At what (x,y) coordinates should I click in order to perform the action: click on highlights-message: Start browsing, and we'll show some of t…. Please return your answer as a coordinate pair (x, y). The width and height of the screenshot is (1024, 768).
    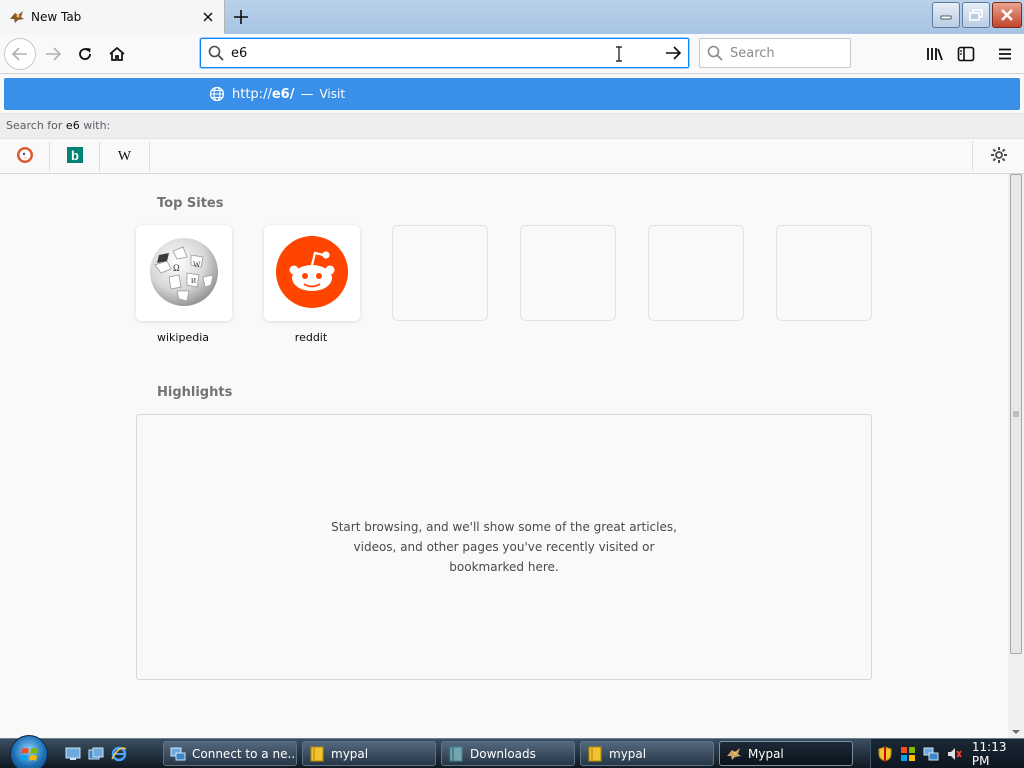
    Looking at the image, I should click on (504, 547).